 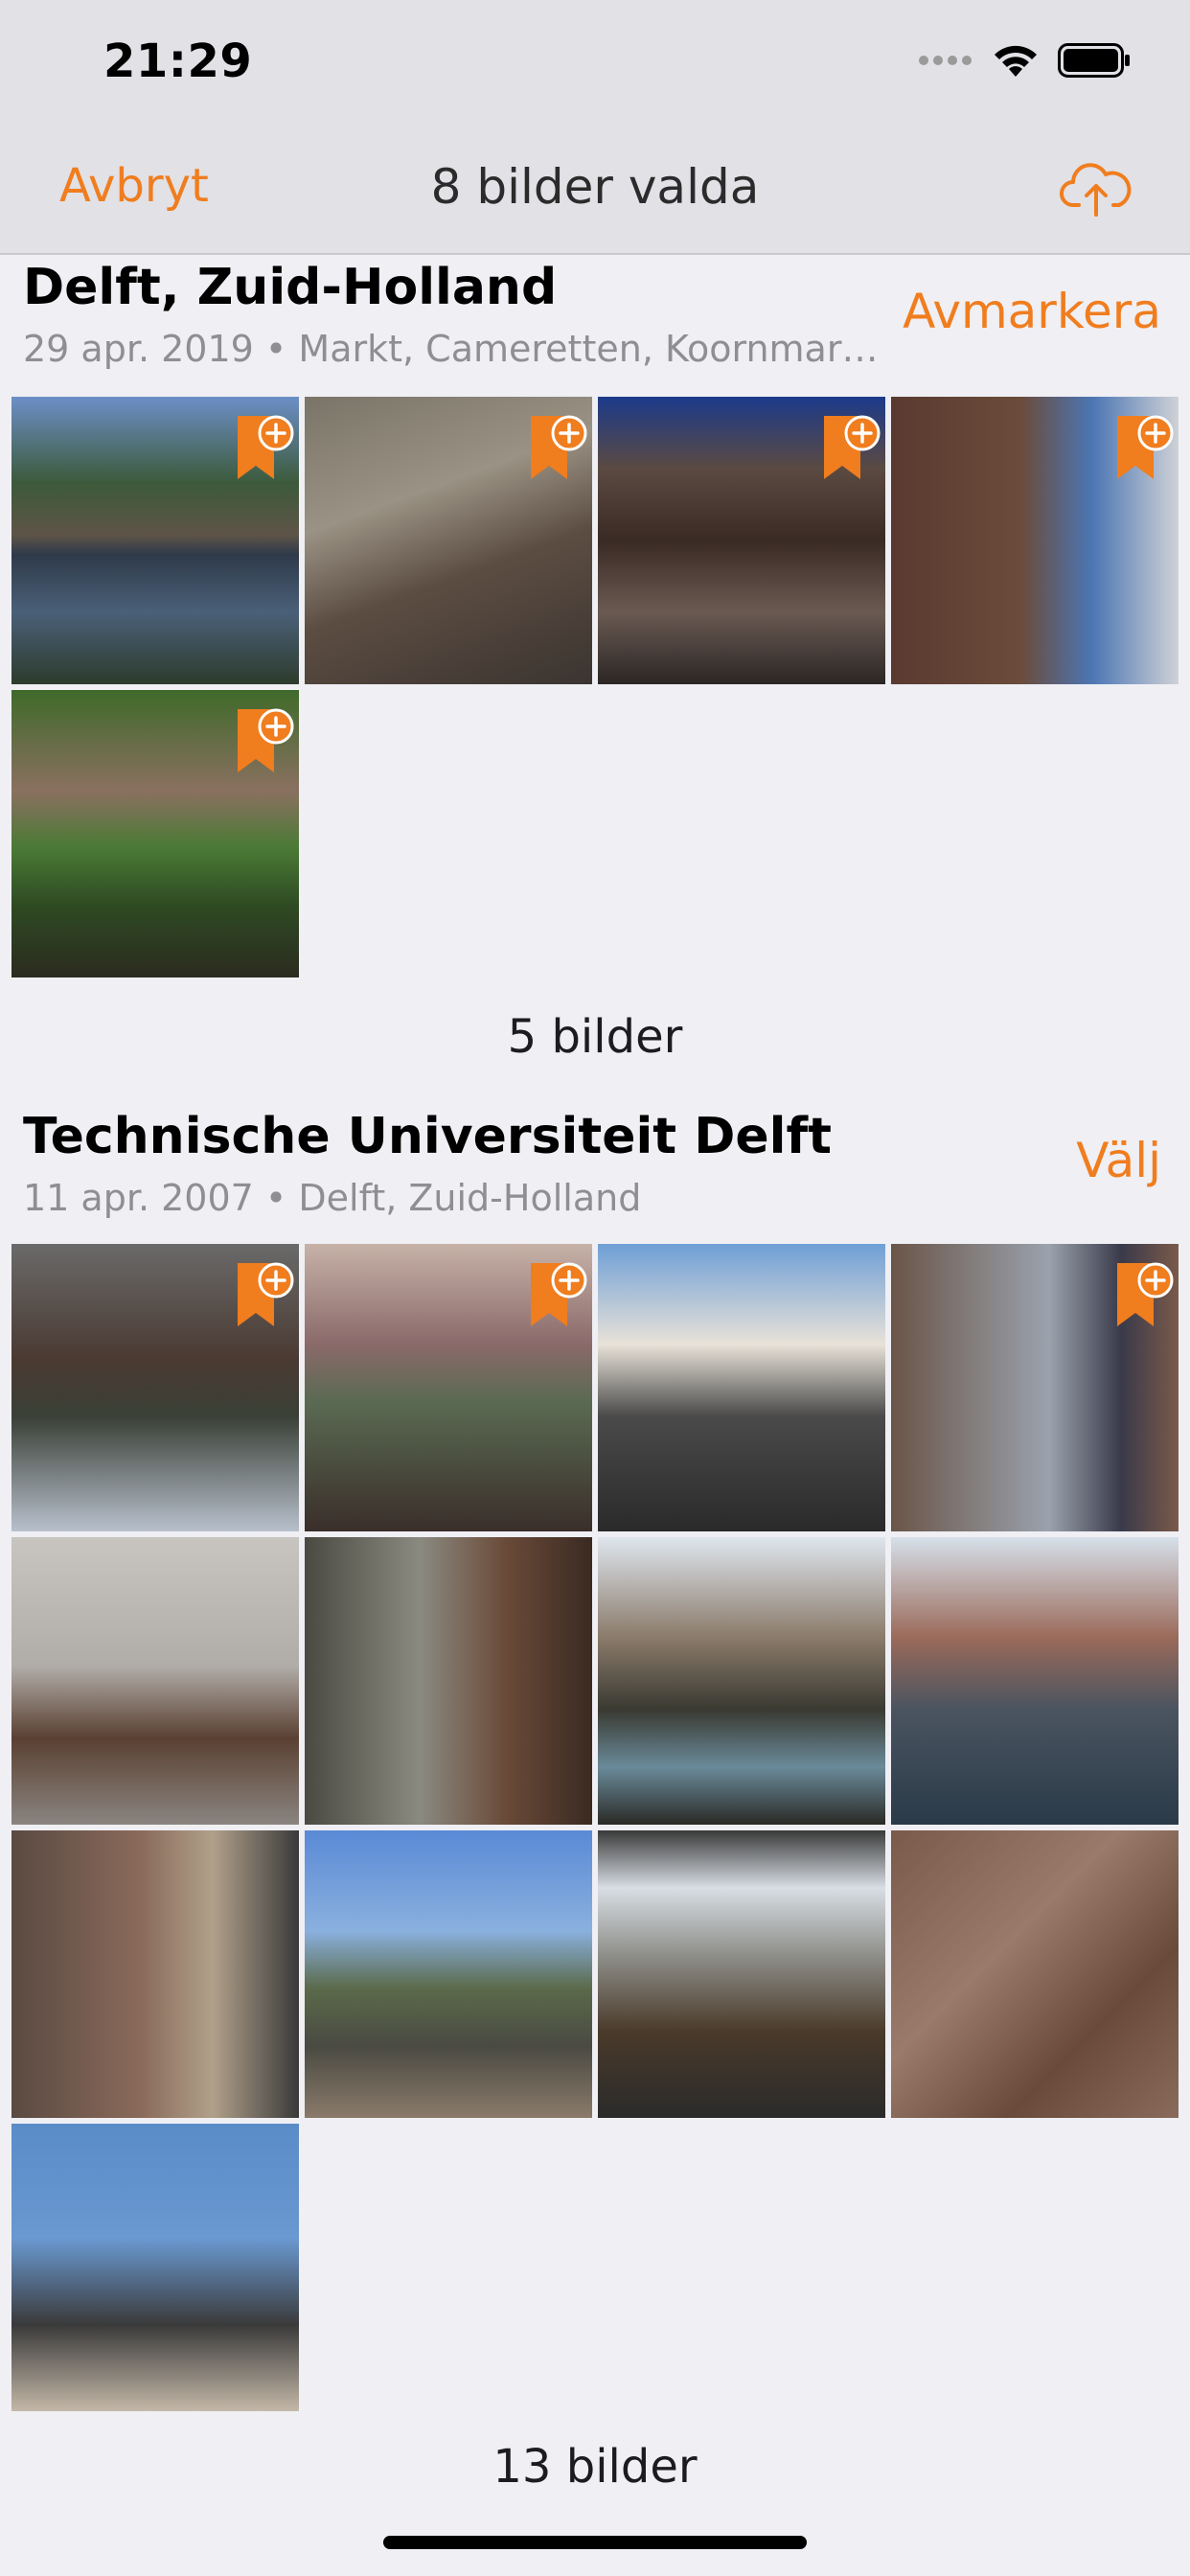 I want to click on section-title: Technische Universiteit Delft, so click(x=428, y=1136).